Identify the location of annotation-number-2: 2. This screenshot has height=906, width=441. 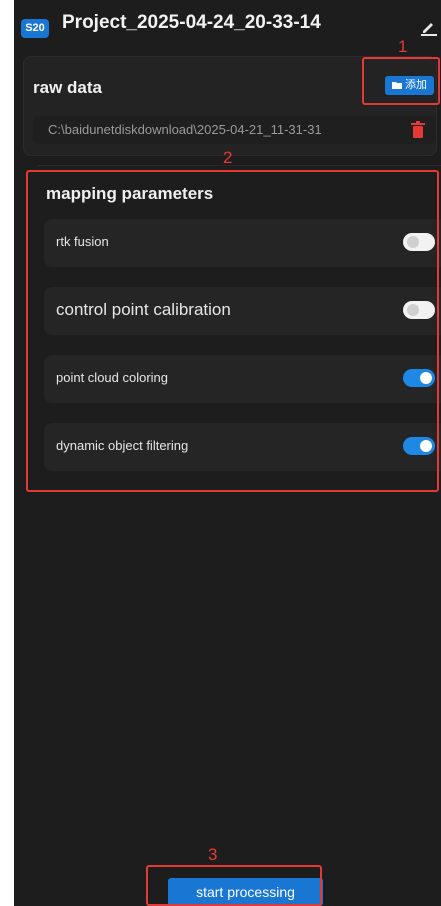
(228, 157).